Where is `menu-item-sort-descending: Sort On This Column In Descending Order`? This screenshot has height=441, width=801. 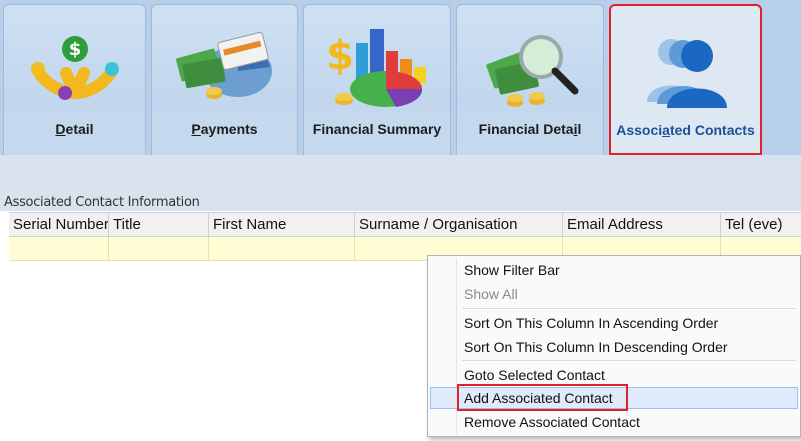
menu-item-sort-descending: Sort On This Column In Descending Order is located at coordinates (614, 347).